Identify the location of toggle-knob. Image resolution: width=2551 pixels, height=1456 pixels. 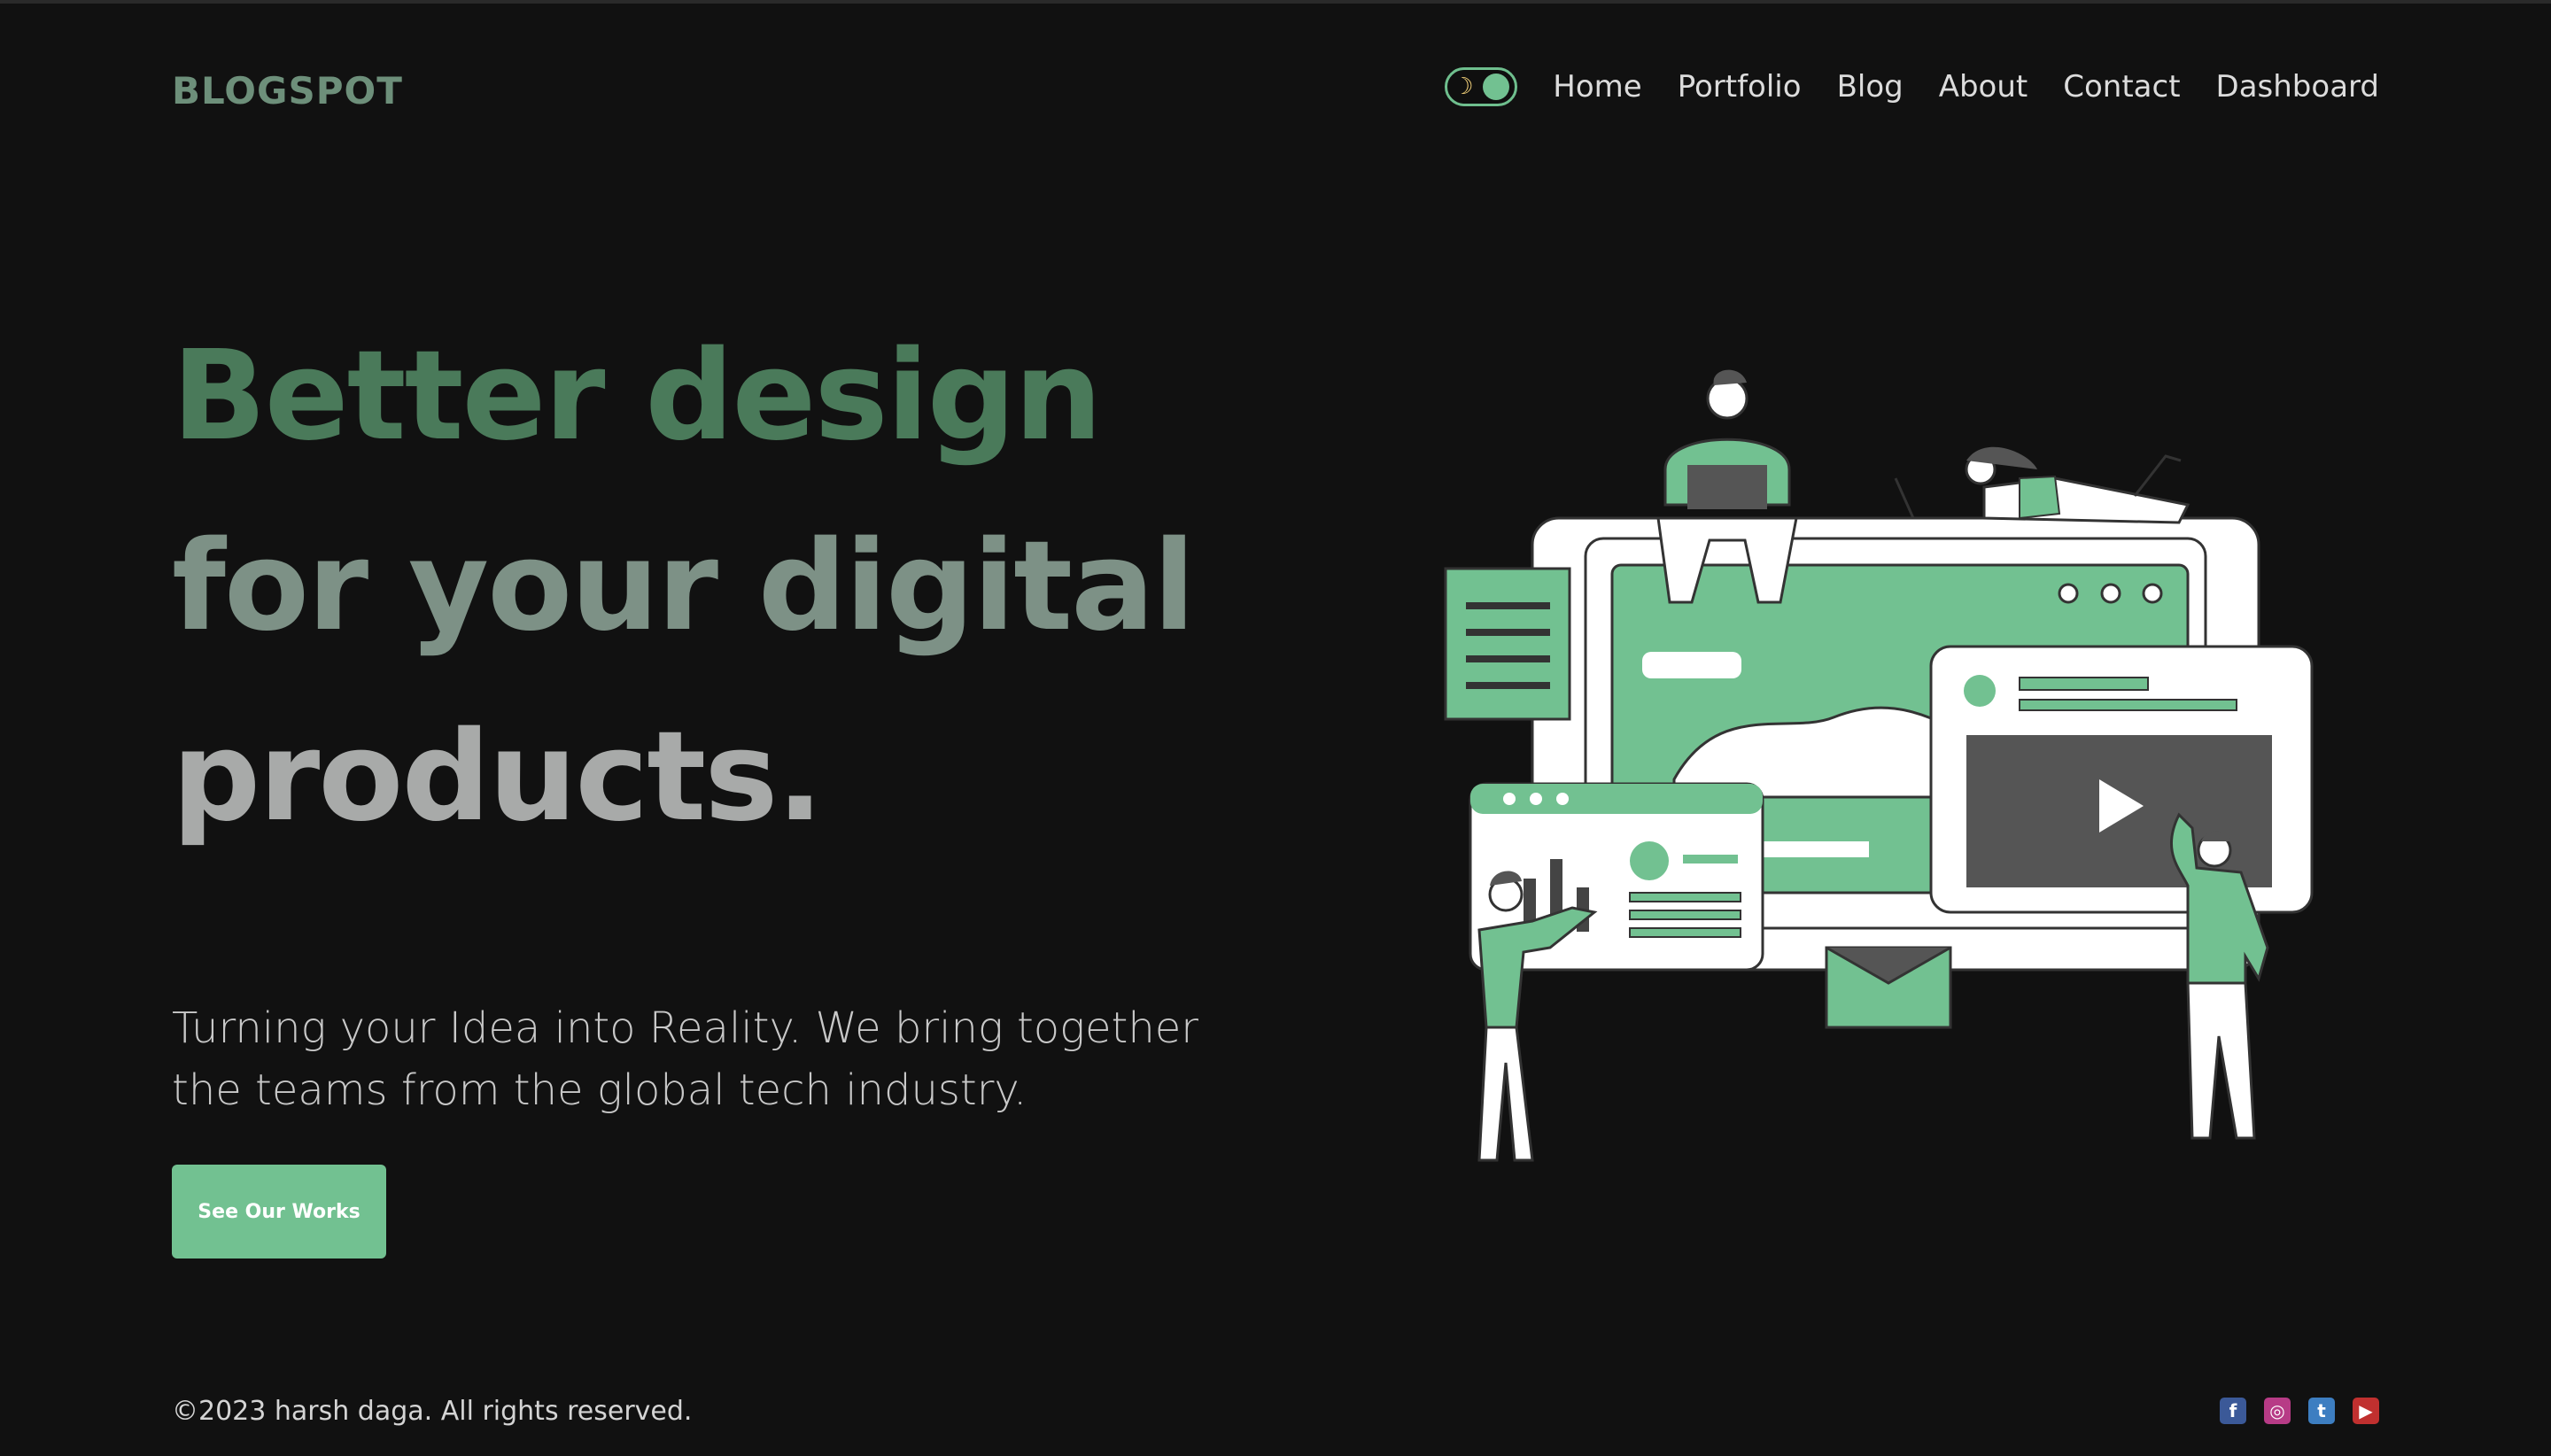
(1496, 87).